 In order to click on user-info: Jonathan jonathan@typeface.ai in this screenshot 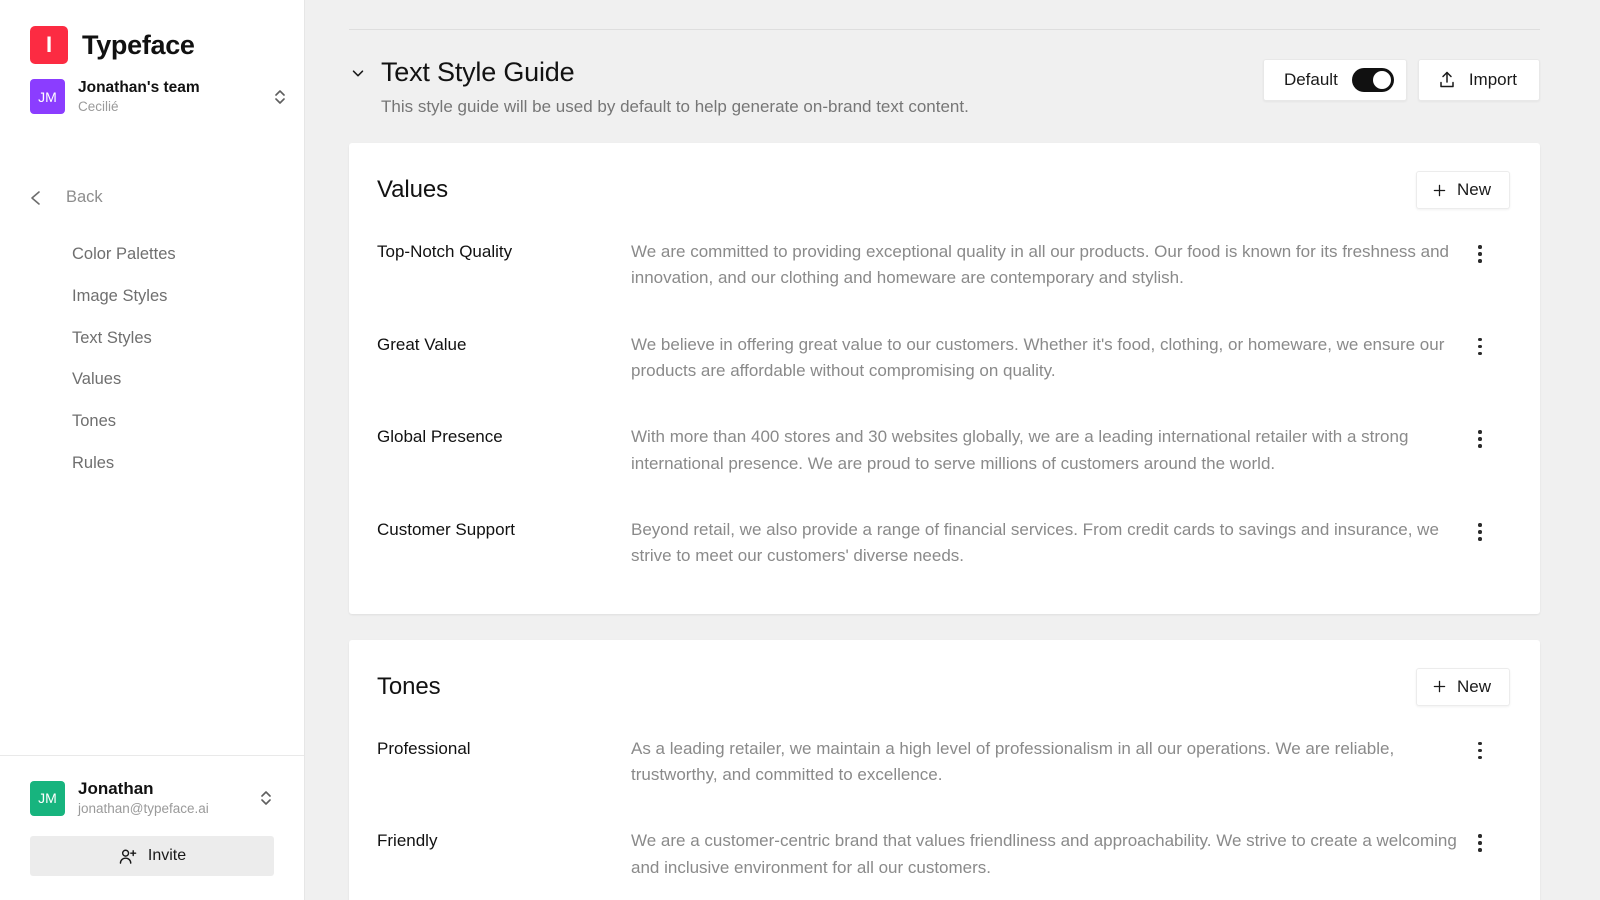, I will do `click(161, 798)`.